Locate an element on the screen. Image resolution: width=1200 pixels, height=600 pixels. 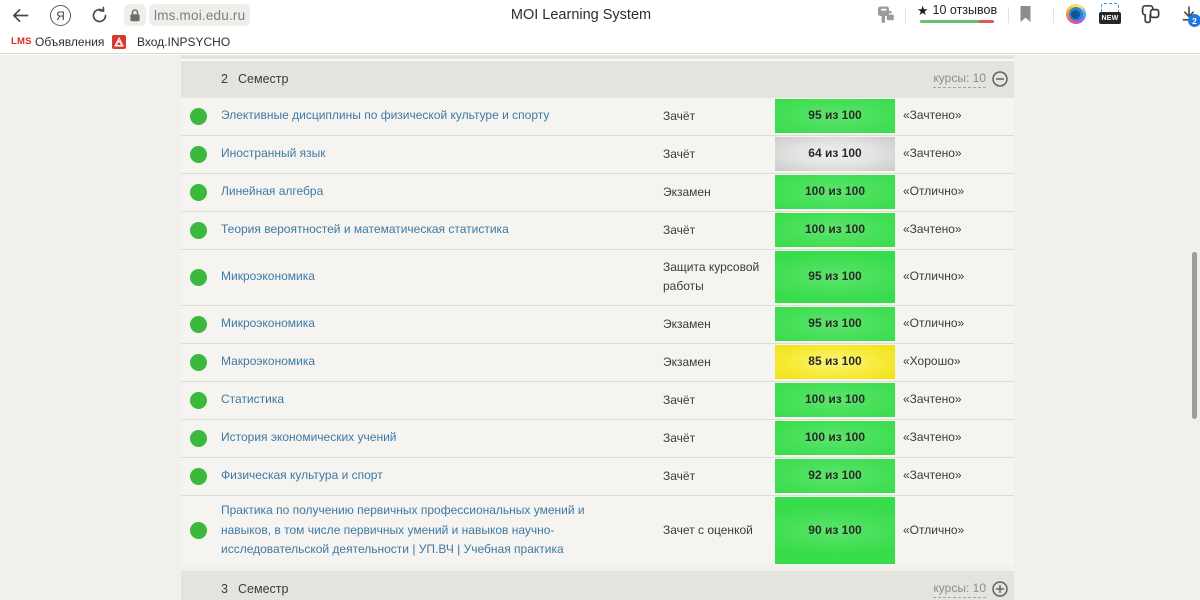
extension-browser-icon is located at coordinates (1076, 14).